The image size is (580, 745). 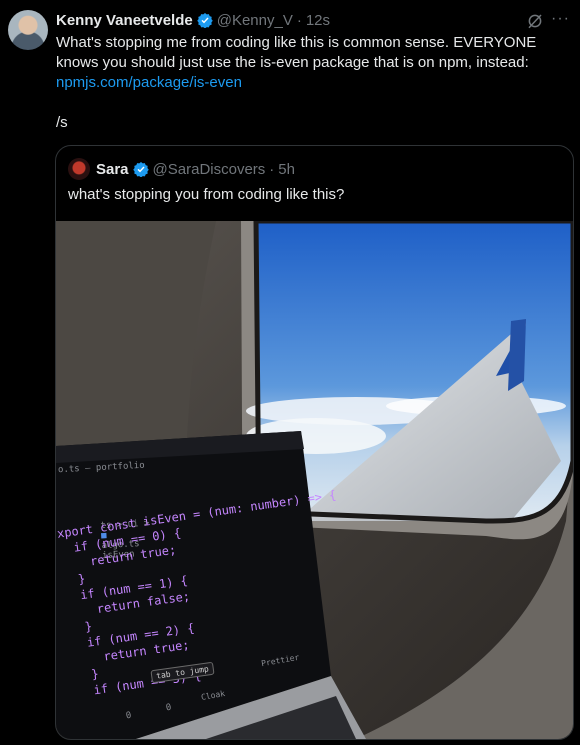 What do you see at coordinates (560, 19) in the screenshot?
I see `more-icon: ···` at bounding box center [560, 19].